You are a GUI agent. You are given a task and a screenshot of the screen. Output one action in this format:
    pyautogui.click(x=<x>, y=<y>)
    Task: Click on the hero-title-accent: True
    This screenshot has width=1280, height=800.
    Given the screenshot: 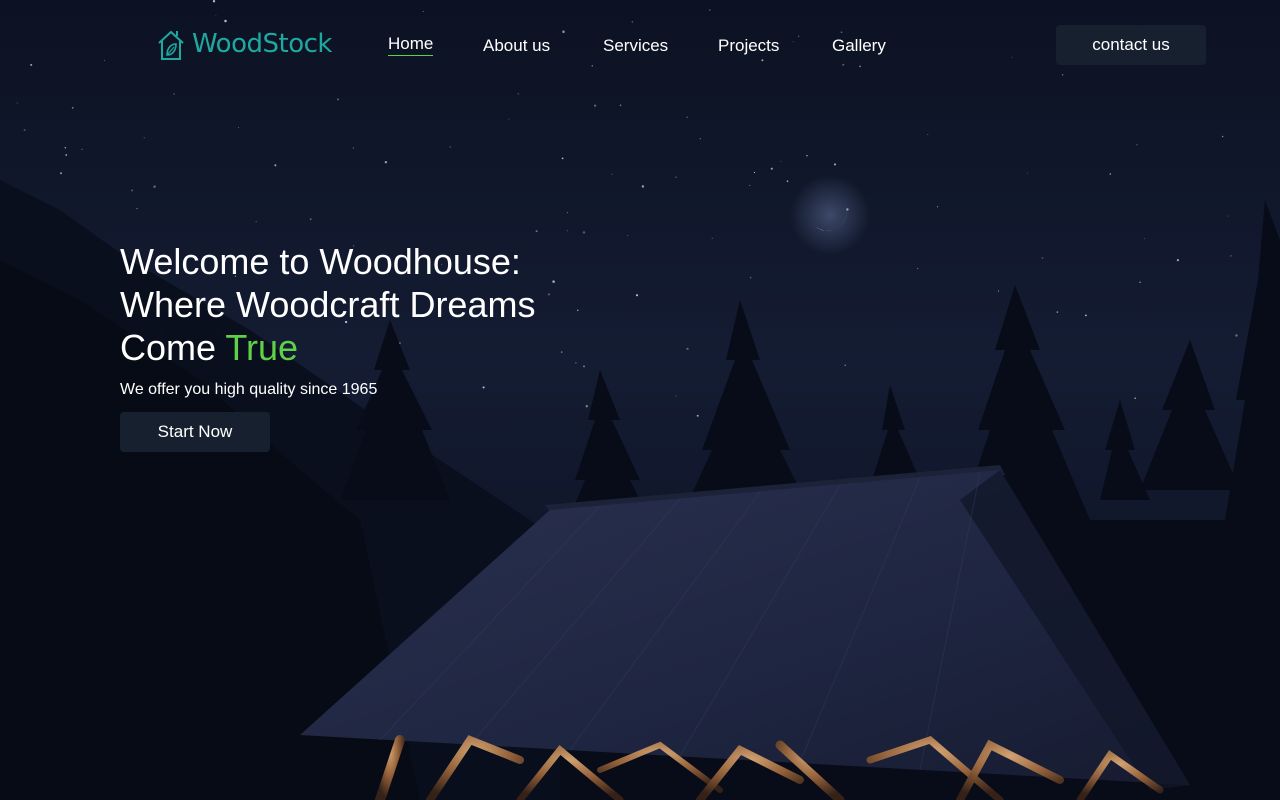 What is the action you would take?
    pyautogui.click(x=262, y=347)
    